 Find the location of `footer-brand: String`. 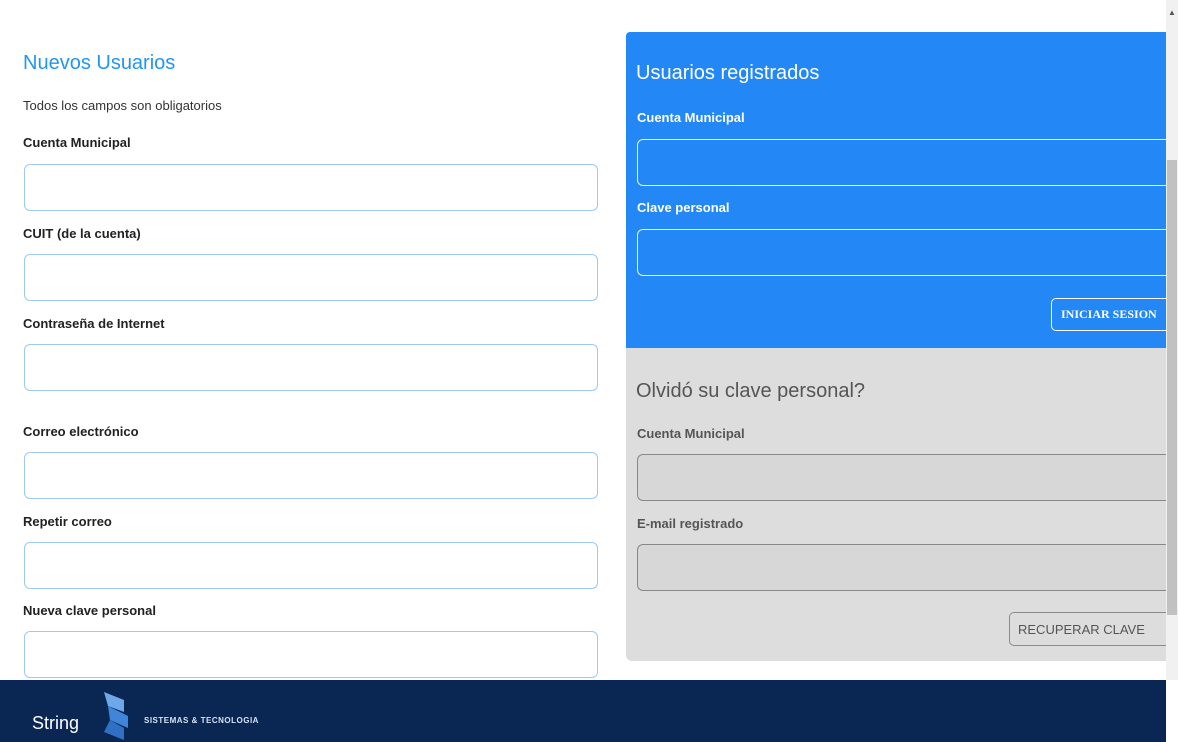

footer-brand: String is located at coordinates (56, 723).